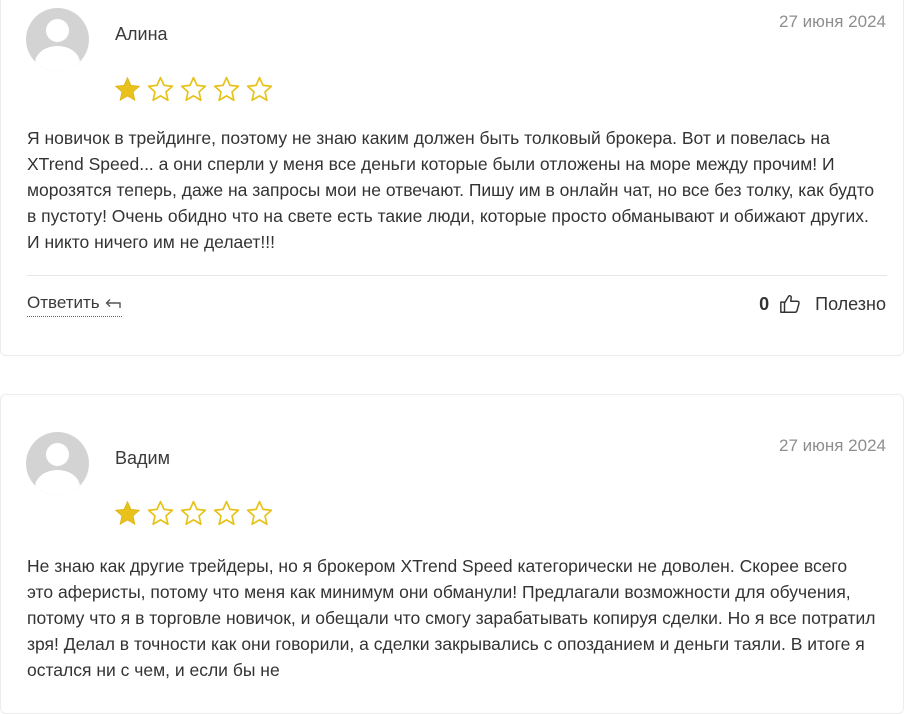  I want to click on thumbs-up-icon, so click(790, 304).